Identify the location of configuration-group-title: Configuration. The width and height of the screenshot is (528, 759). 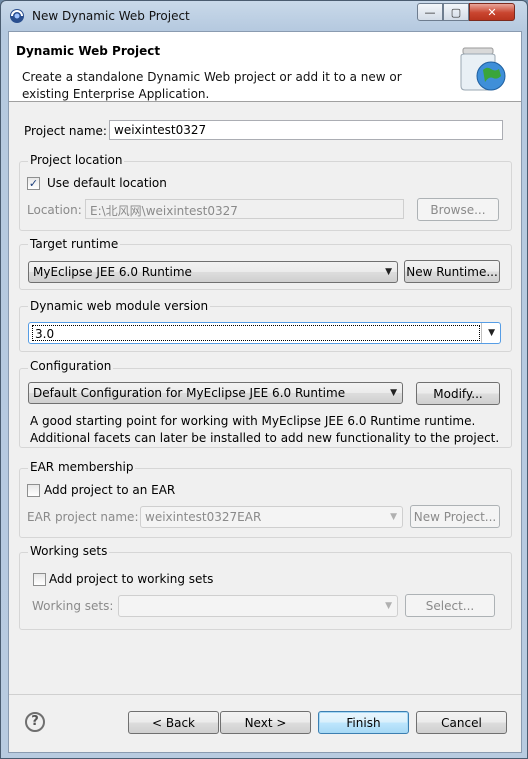
(71, 366).